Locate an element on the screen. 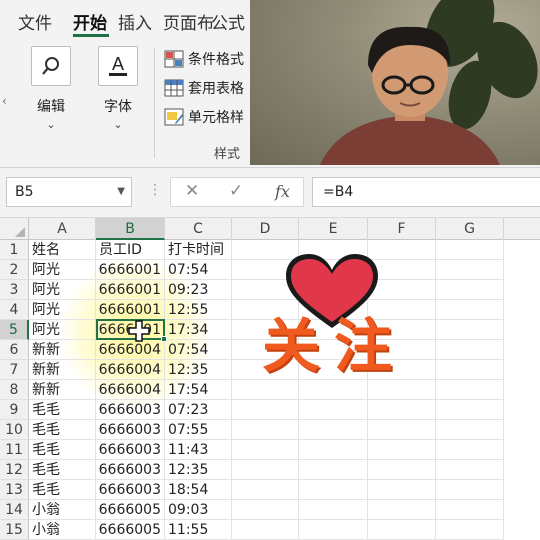 This screenshot has width=540, height=540. name-box: B5 ▼ is located at coordinates (69, 192).